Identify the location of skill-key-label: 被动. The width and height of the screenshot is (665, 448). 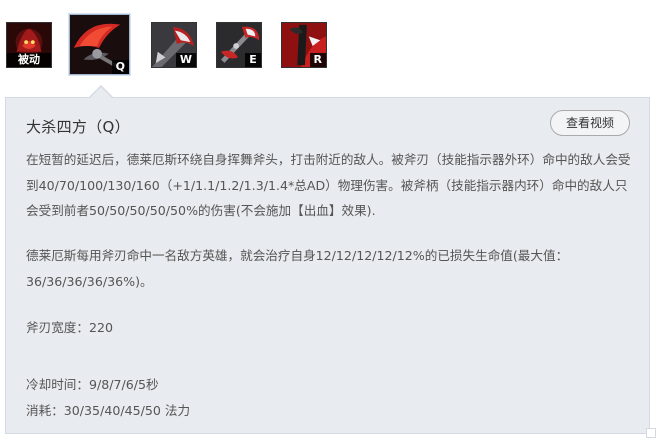
(29, 60).